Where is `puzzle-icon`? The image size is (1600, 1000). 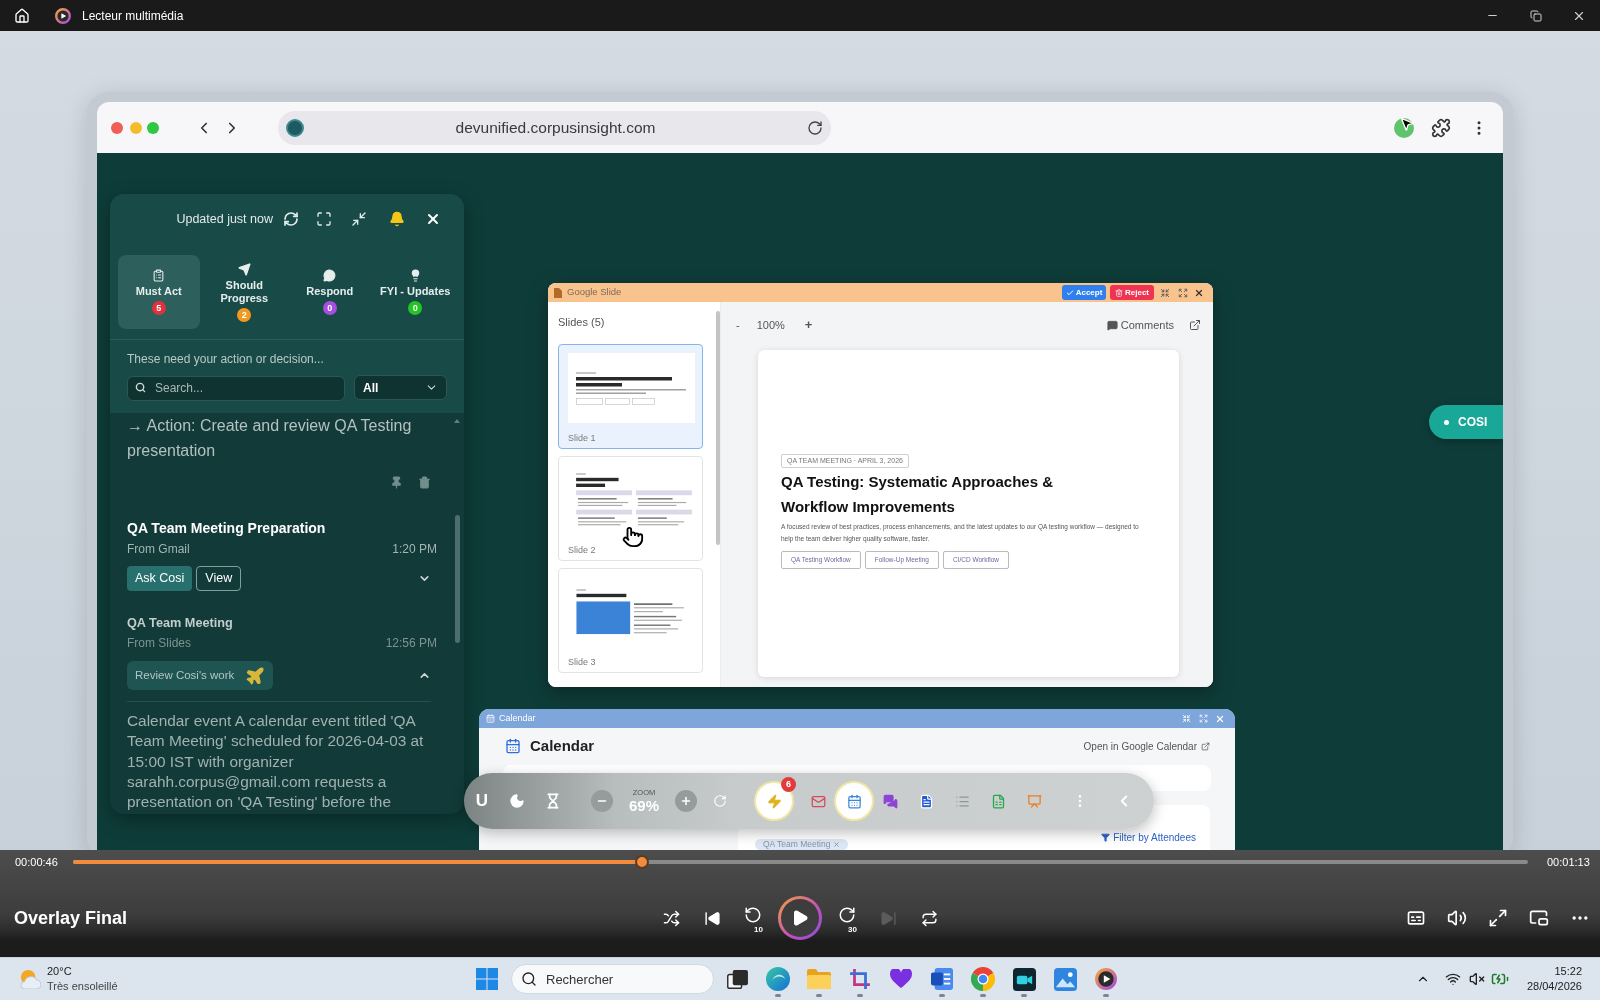 puzzle-icon is located at coordinates (1441, 127).